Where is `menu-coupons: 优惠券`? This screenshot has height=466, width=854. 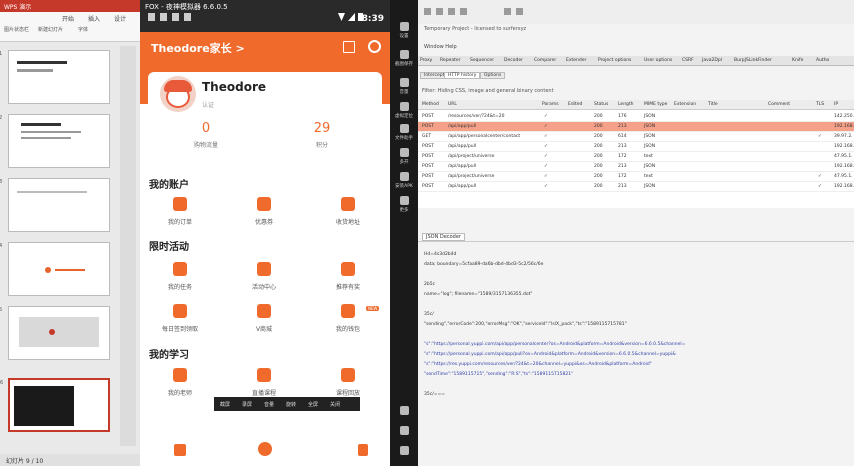
menu-coupons: 优惠券 is located at coordinates (264, 211).